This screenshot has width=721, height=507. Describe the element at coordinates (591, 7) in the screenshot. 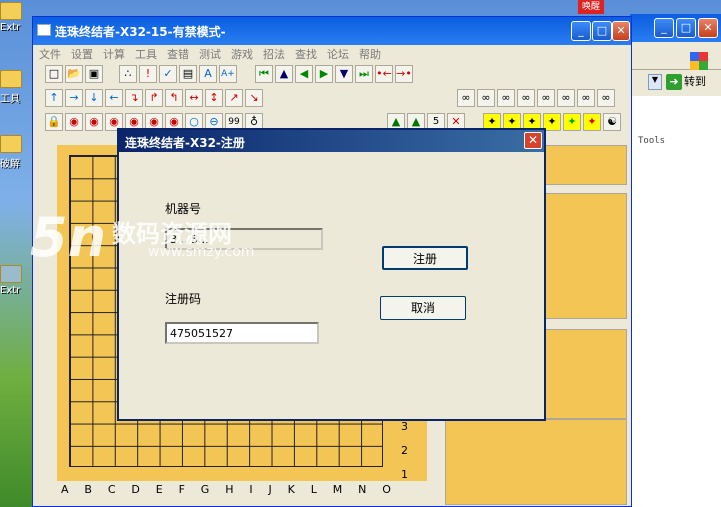

I see `top-badge: 唤醒` at that location.